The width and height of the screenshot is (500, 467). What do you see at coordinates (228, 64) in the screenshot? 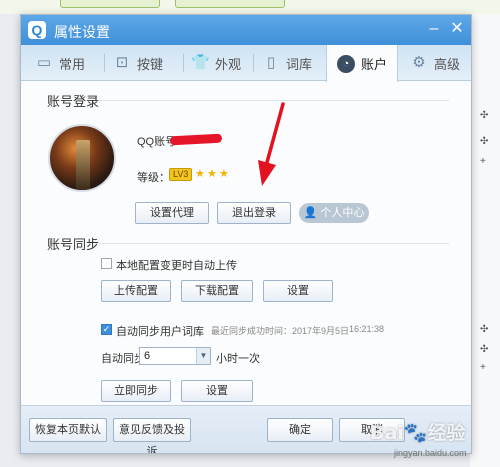
I see `tab-label: 外观` at bounding box center [228, 64].